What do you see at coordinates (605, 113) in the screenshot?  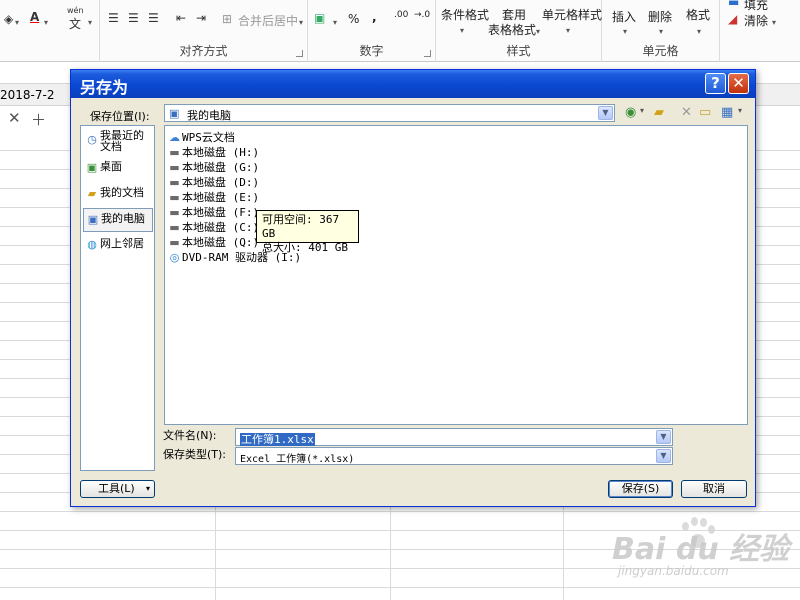 I see `save-in-dropdown-icon: ▼` at bounding box center [605, 113].